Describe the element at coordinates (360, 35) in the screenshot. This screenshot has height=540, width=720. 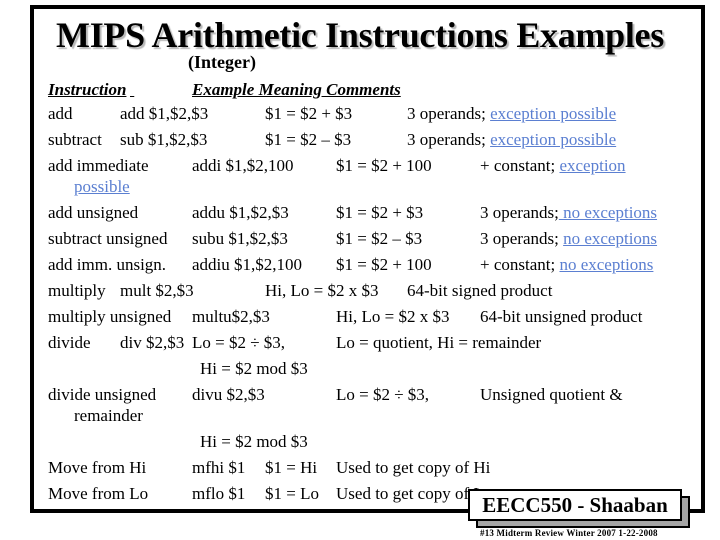
I see `slide-title: MIPS Arithmetic Instructions Examples` at that location.